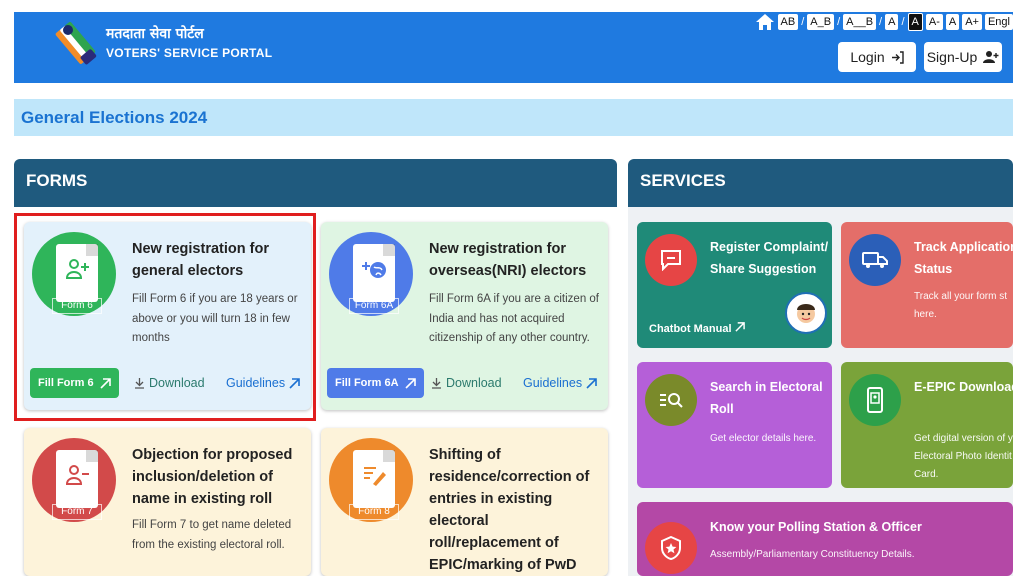 This screenshot has width=1024, height=576. I want to click on language-select: Engl, so click(998, 22).